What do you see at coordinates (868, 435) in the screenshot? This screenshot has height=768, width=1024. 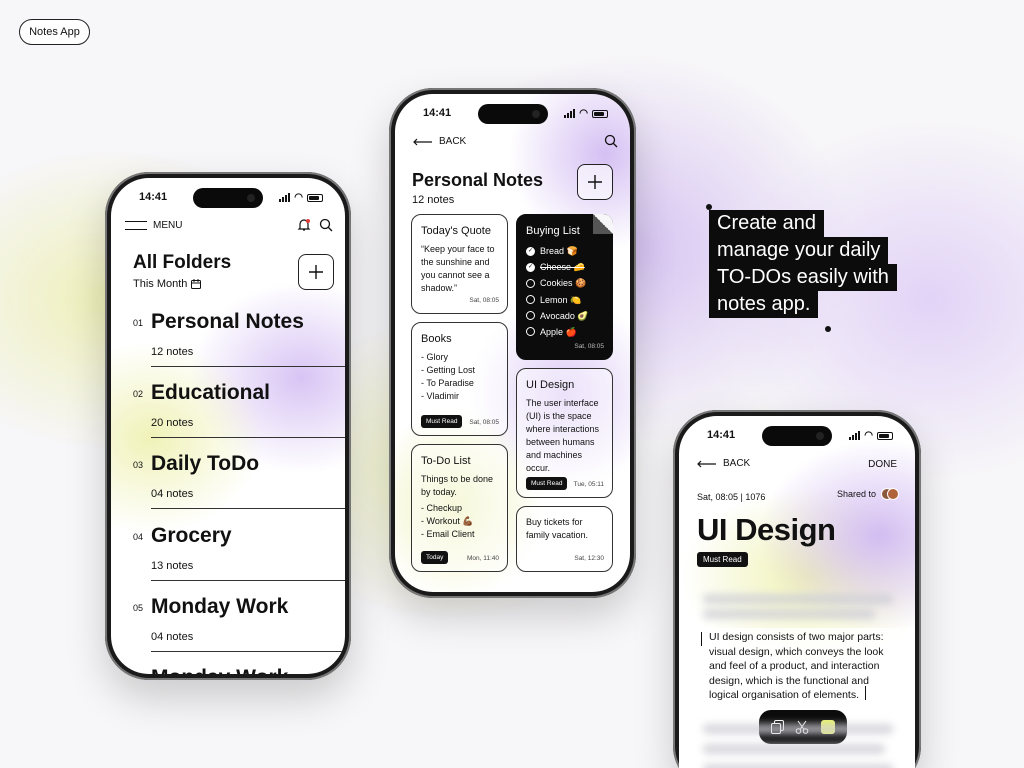 I see `wifi-icon: ◠` at bounding box center [868, 435].